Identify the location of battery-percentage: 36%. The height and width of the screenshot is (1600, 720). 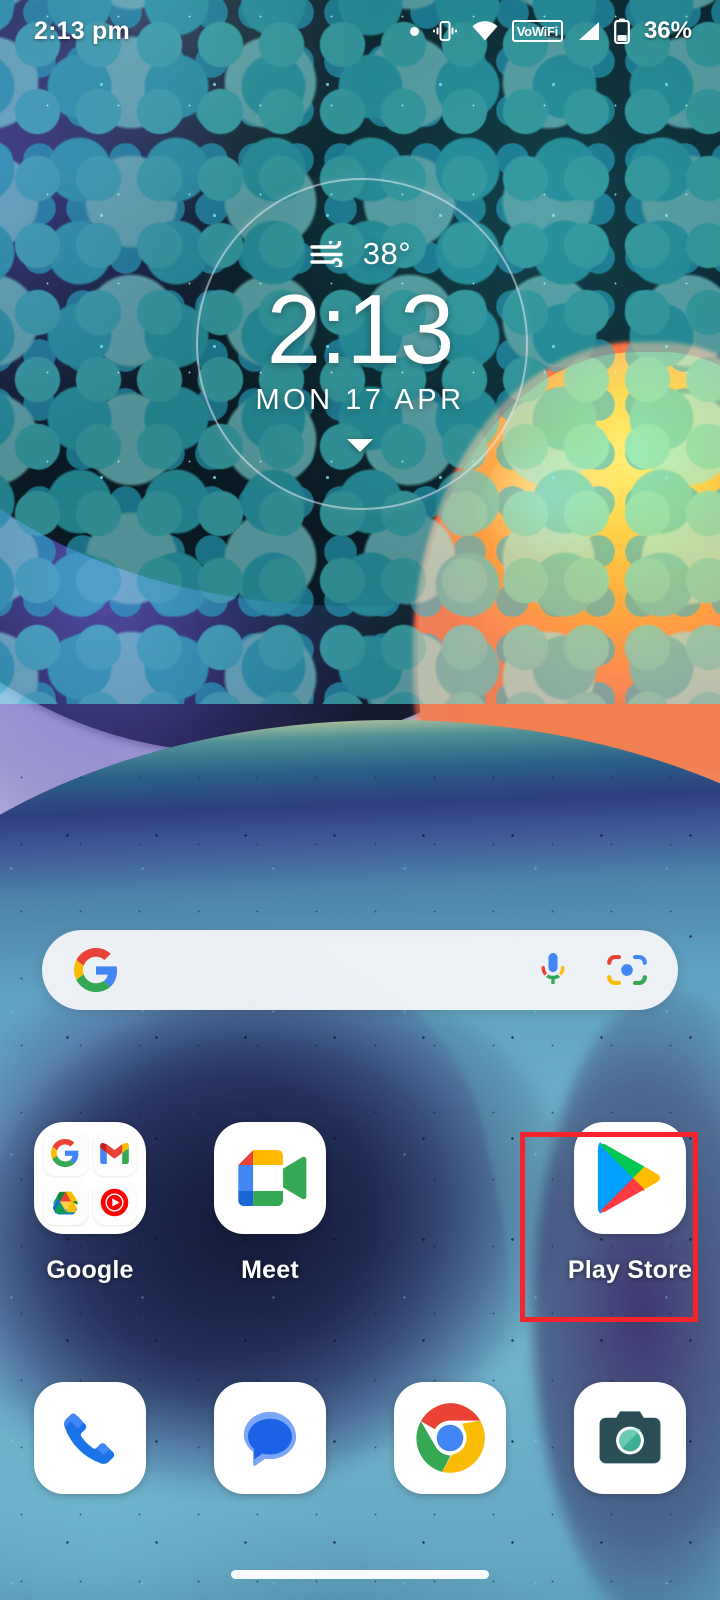
(667, 30).